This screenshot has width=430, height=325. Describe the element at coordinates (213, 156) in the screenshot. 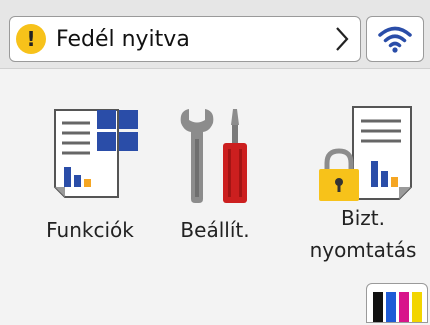

I see `settings-tools-icon` at that location.